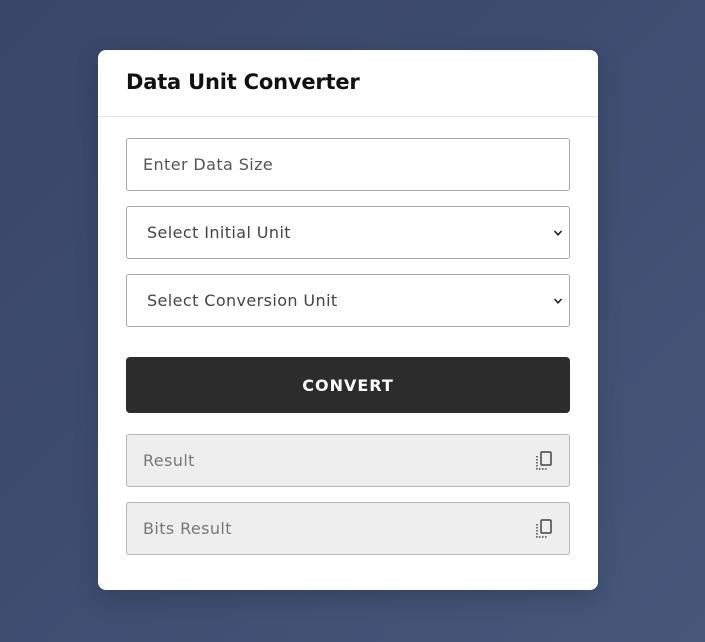 The image size is (705, 642). Describe the element at coordinates (208, 164) in the screenshot. I see `data-size-placeholder: Enter Data Size` at that location.